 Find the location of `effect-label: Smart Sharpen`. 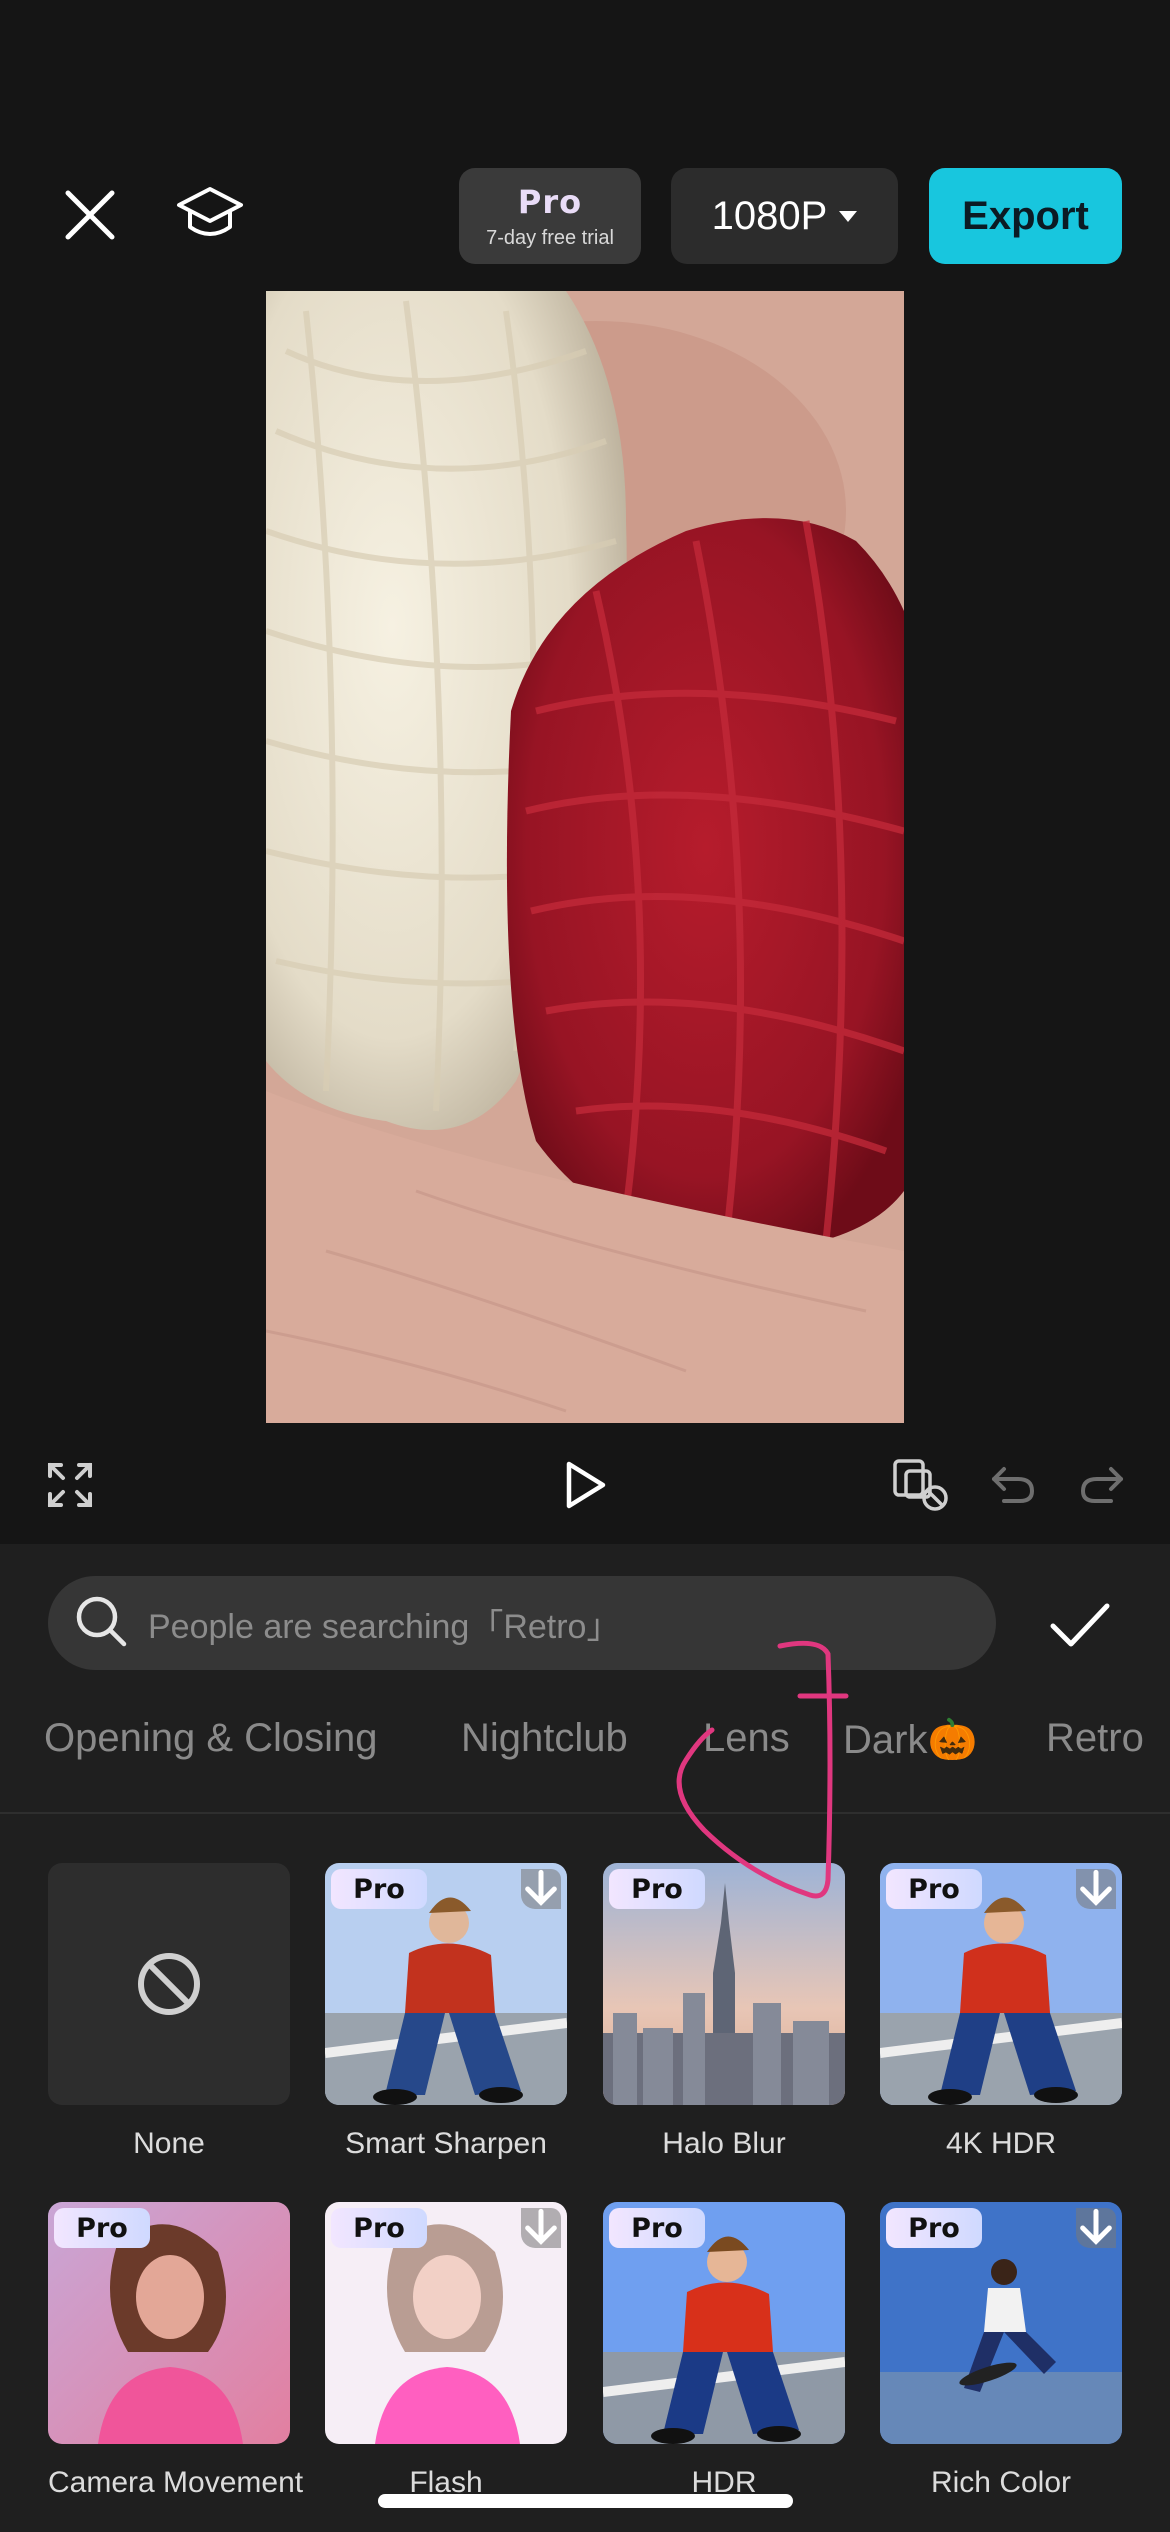

effect-label: Smart Sharpen is located at coordinates (446, 2143).